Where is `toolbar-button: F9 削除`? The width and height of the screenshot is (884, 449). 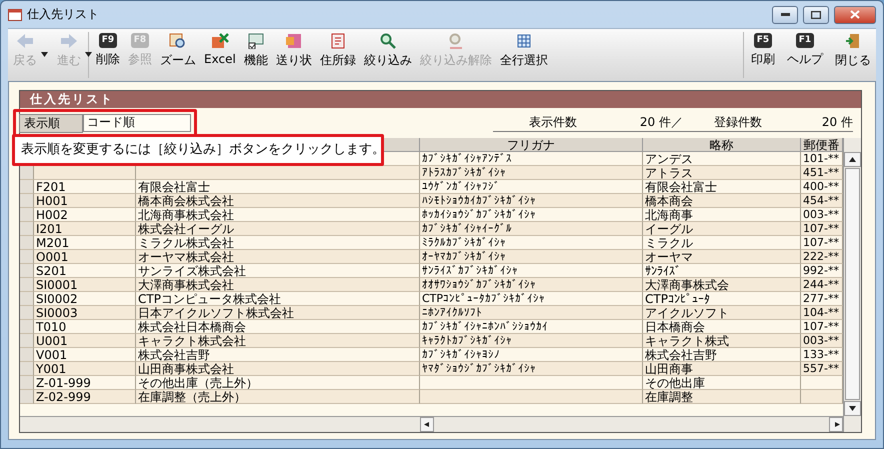
toolbar-button: F9 削除 is located at coordinates (108, 55).